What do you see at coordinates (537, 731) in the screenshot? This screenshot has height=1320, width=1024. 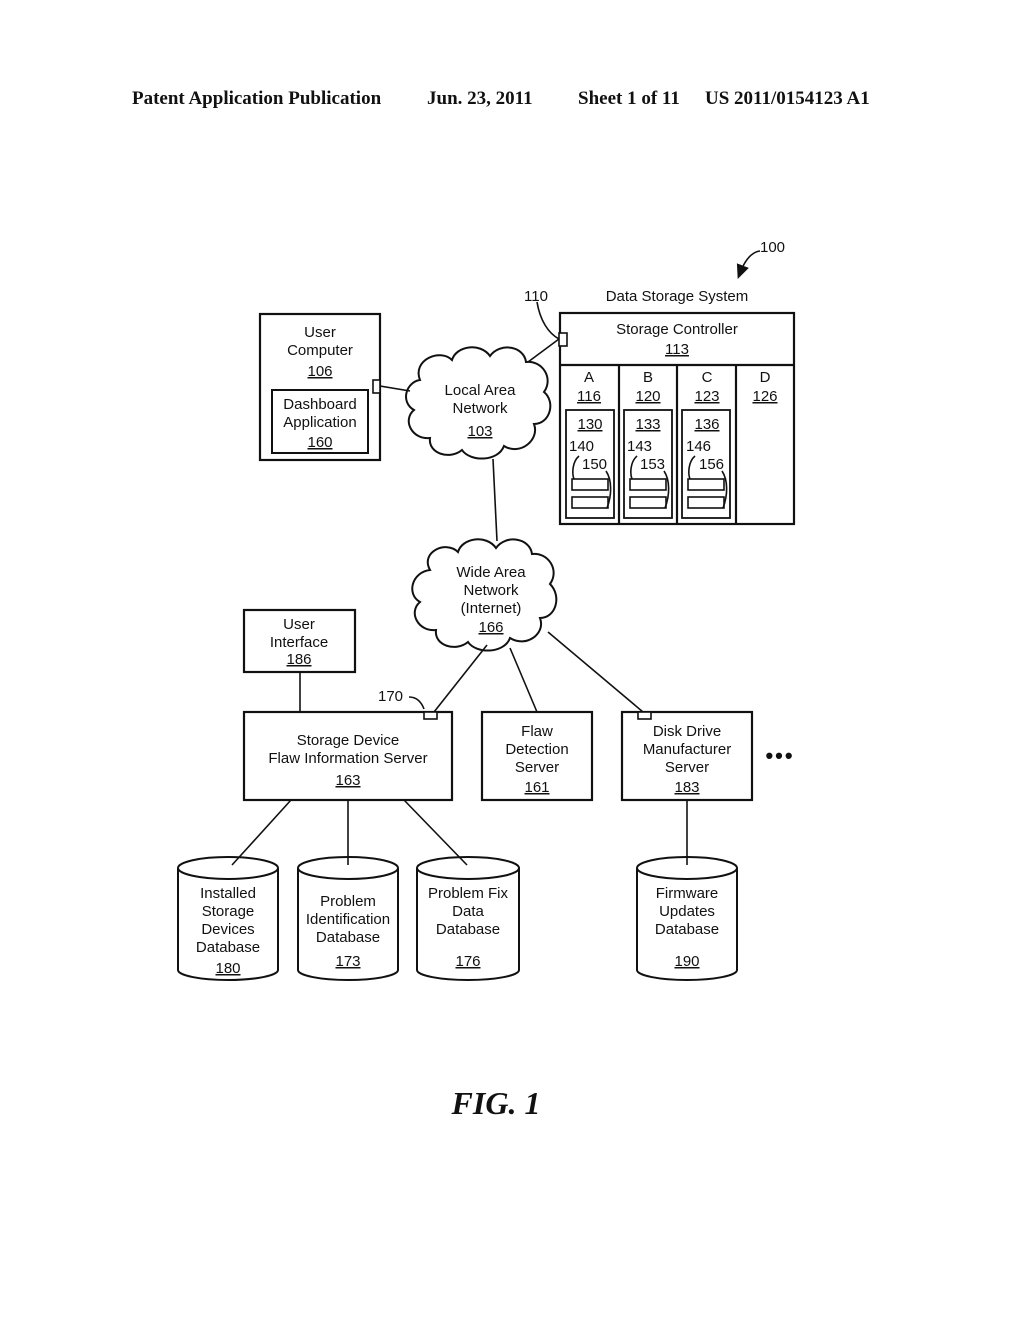 I see `flaw-detection-line1: Flaw` at bounding box center [537, 731].